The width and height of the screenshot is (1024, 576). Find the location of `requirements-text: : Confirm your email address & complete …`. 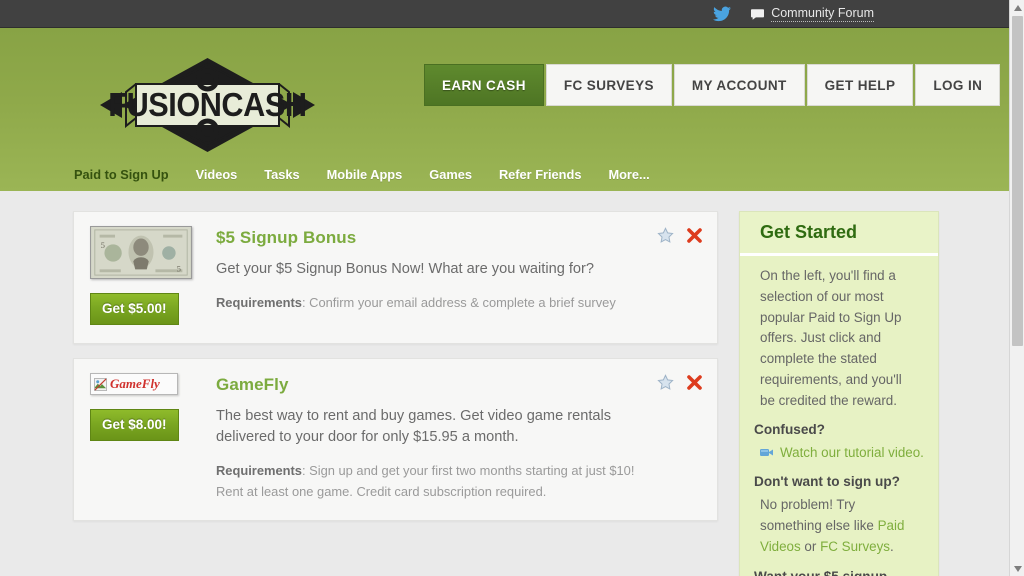

requirements-text: : Confirm your email address & complete … is located at coordinates (458, 303).